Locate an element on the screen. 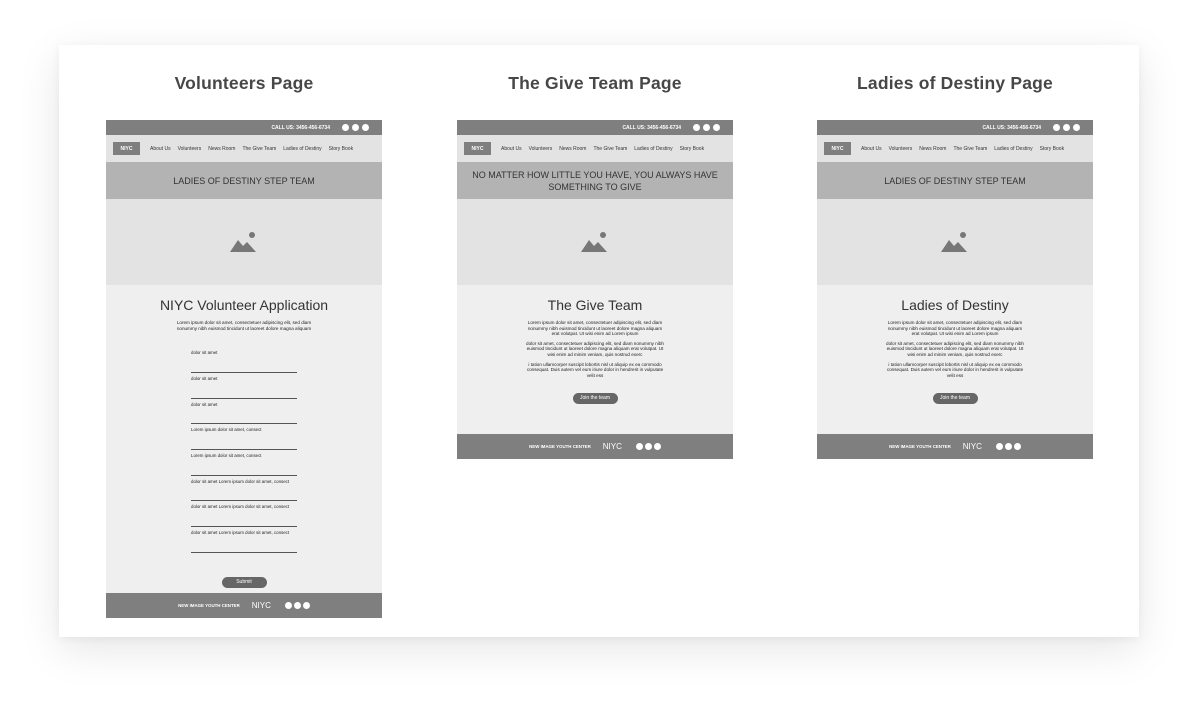  page-heading-volunteers: Volunteers Page is located at coordinates (244, 83).